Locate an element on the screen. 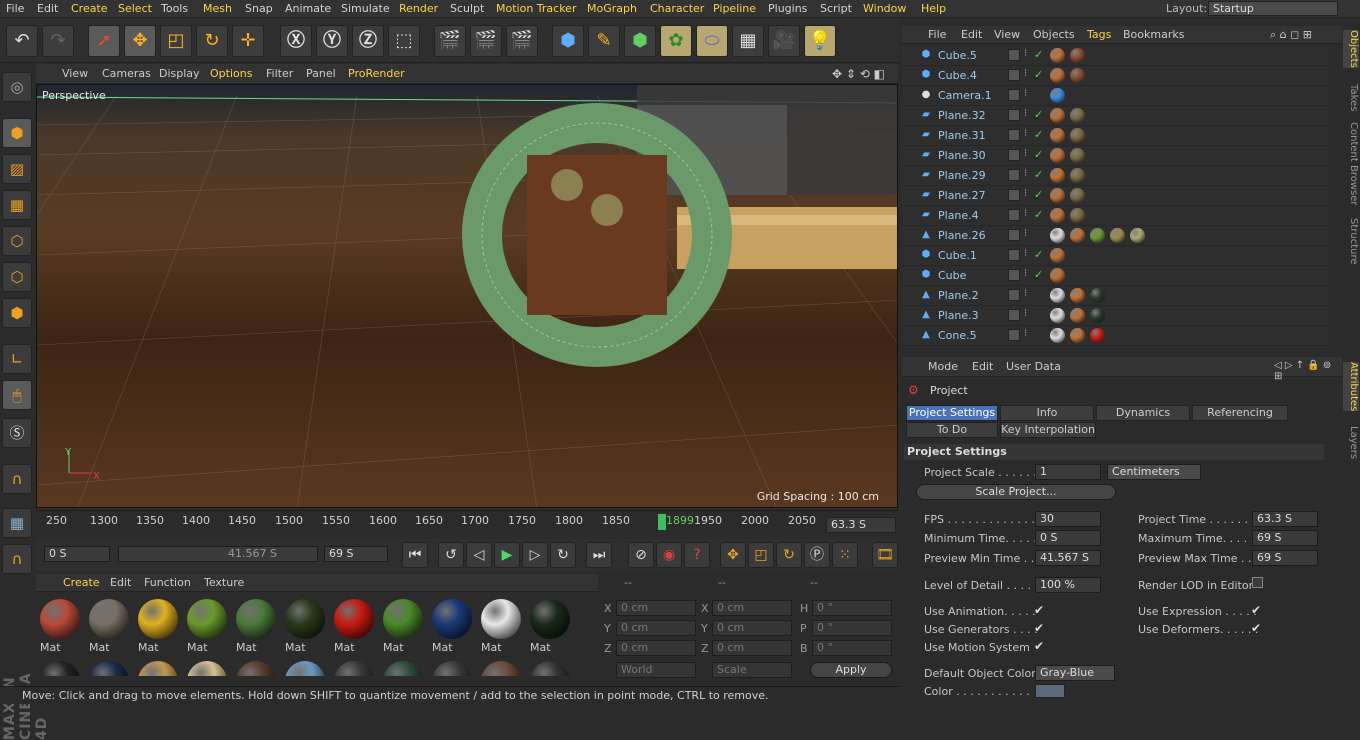 The image size is (1360, 740). attr-menu-mode: Mode is located at coordinates (943, 366).